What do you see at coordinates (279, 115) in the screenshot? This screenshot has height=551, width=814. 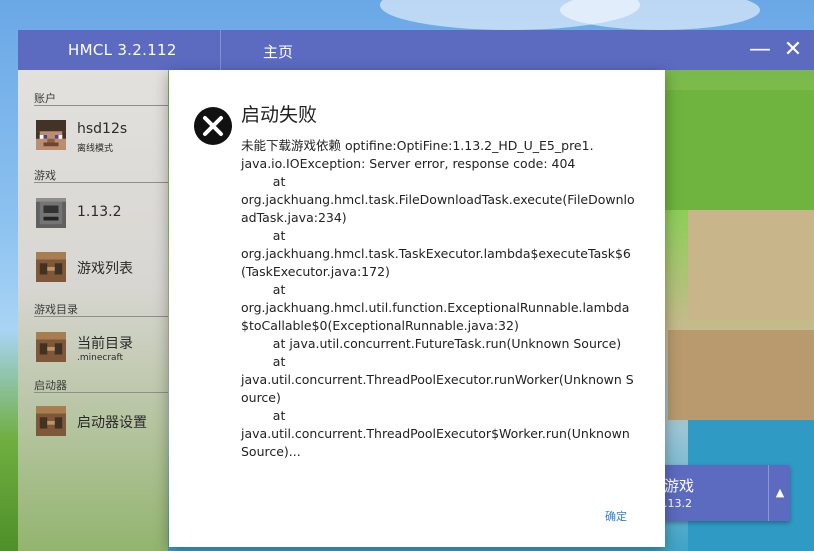 I see `dialog-title: 启动失败` at bounding box center [279, 115].